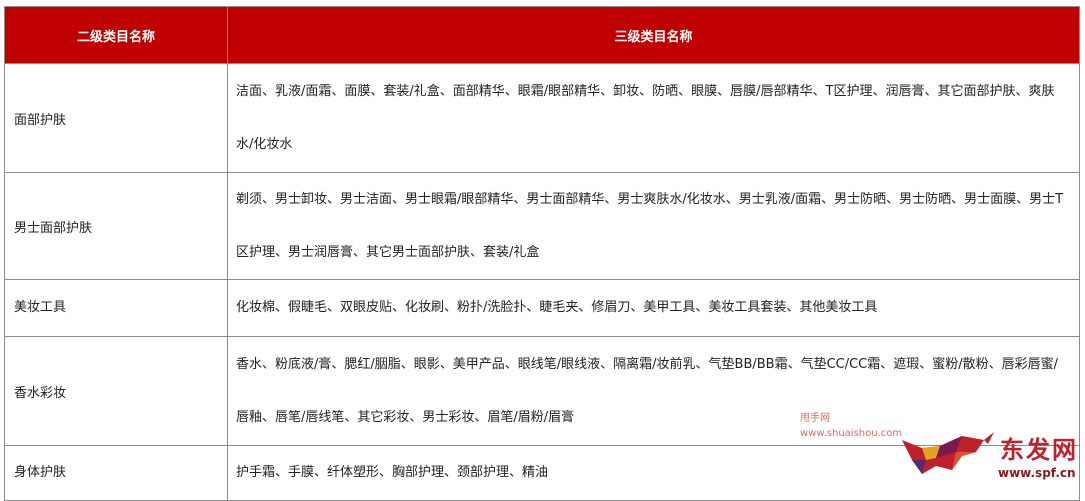  I want to click on category-cell: 身体护肤, so click(116, 473).